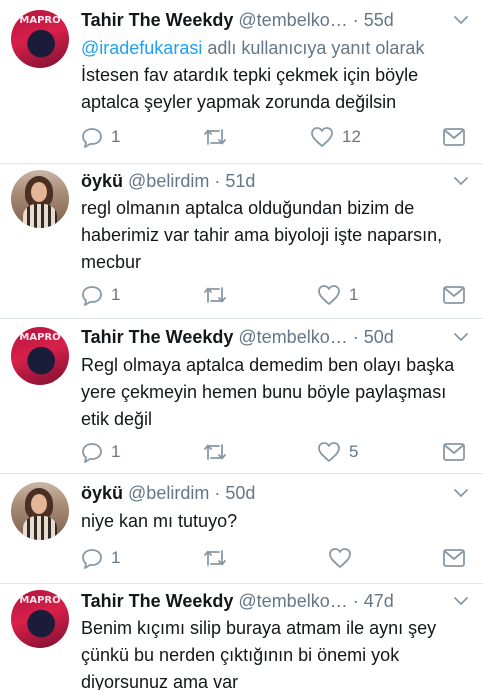 Image resolution: width=483 pixels, height=690 pixels. Describe the element at coordinates (354, 294) in the screenshot. I see `like-count: 1` at that location.